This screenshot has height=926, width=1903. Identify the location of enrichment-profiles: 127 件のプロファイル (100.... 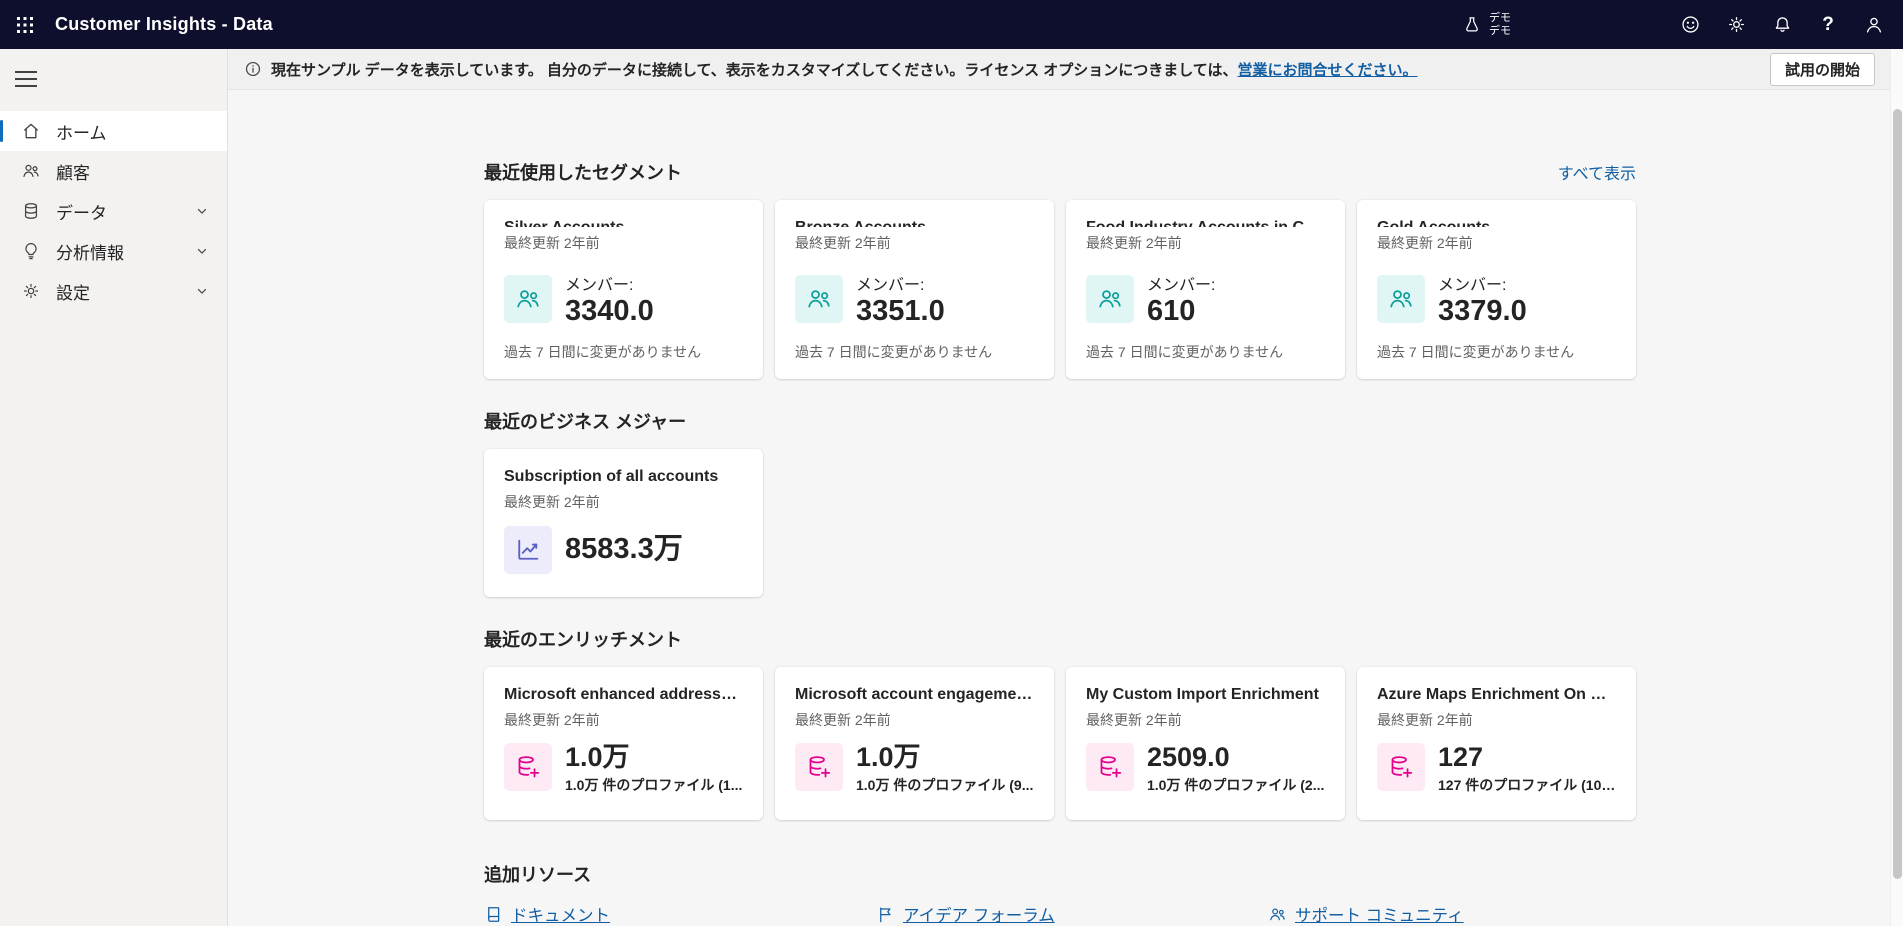
(1527, 784).